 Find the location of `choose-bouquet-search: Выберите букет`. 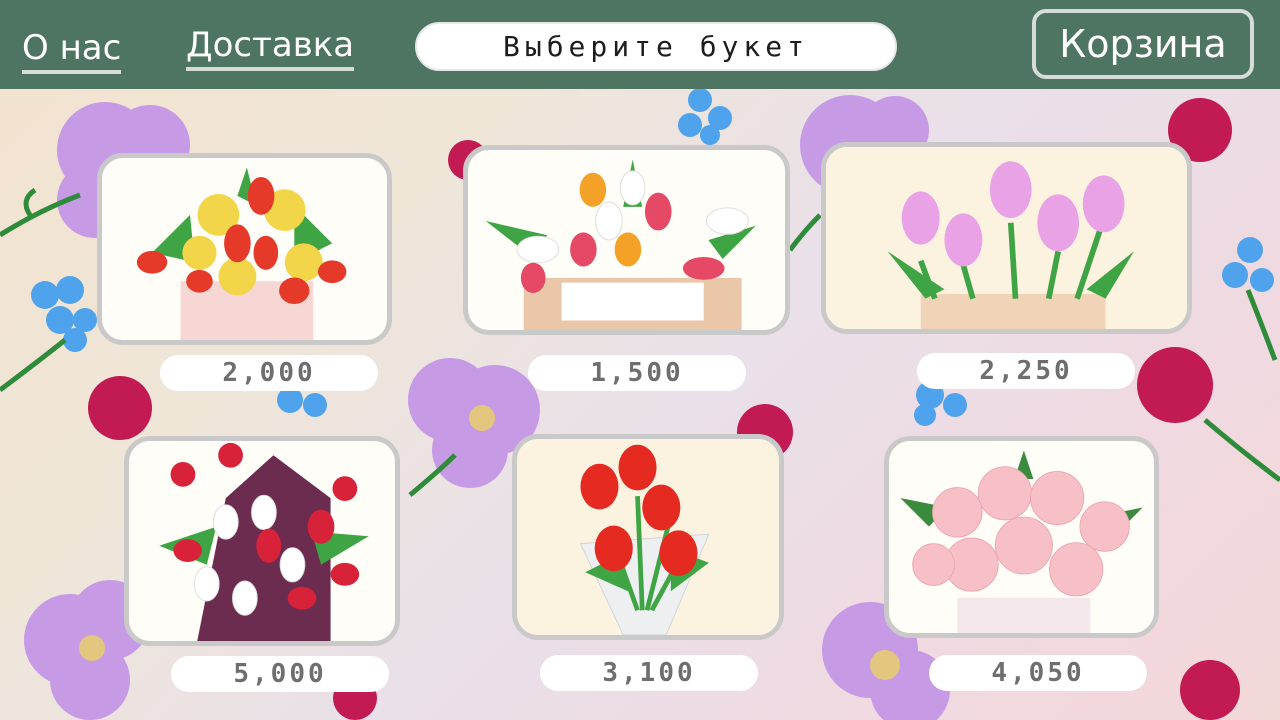

choose-bouquet-search: Выберите букет is located at coordinates (656, 46).